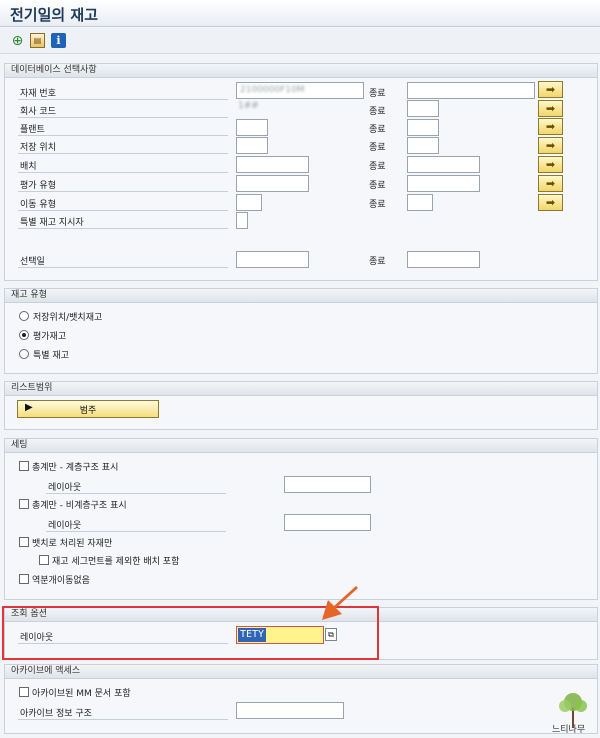  I want to click on no-reversal-label: 역분개이동없음, so click(61, 581).